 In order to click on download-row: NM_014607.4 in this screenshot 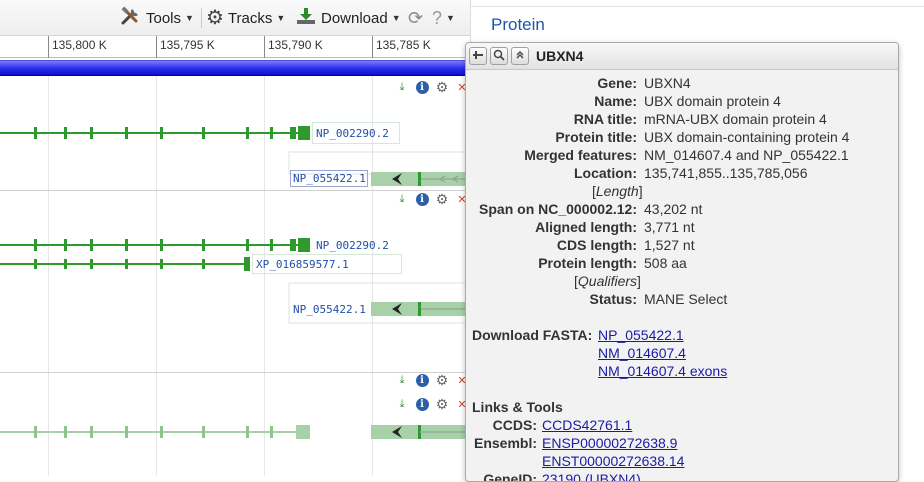, I will do `click(682, 353)`.